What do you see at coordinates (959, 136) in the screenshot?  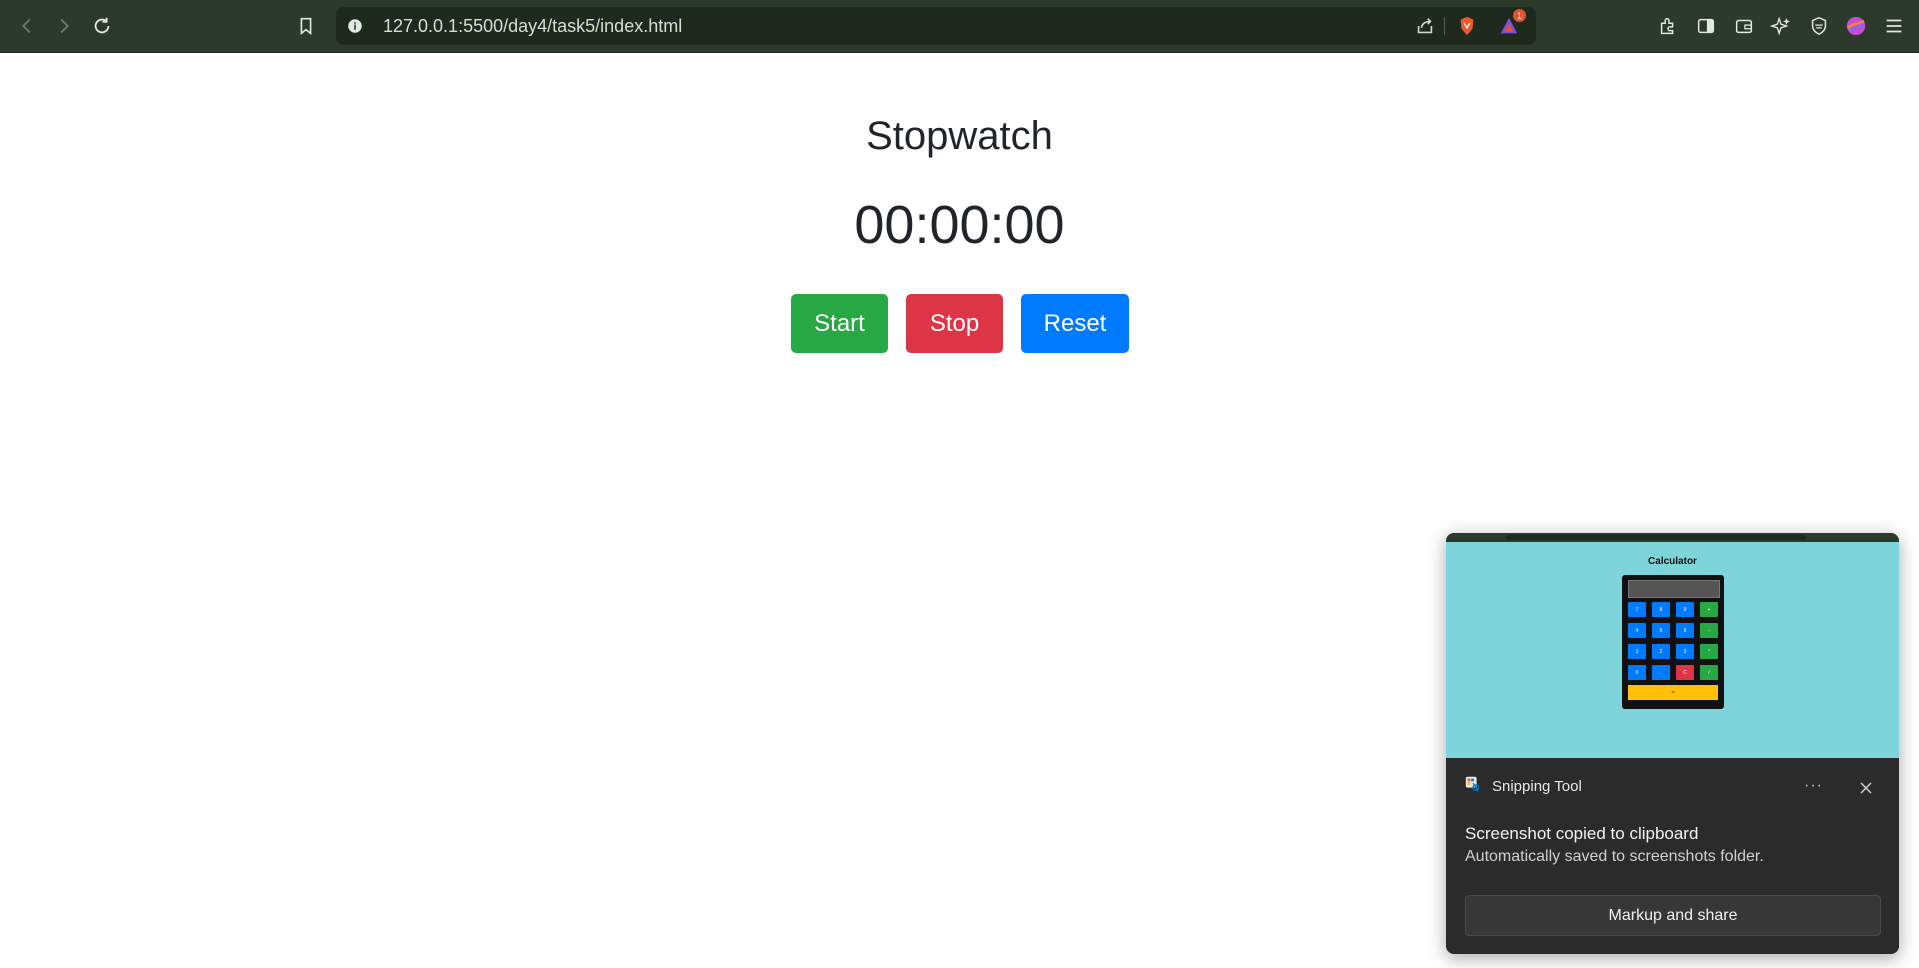 I see `page-title: Stopwatch` at bounding box center [959, 136].